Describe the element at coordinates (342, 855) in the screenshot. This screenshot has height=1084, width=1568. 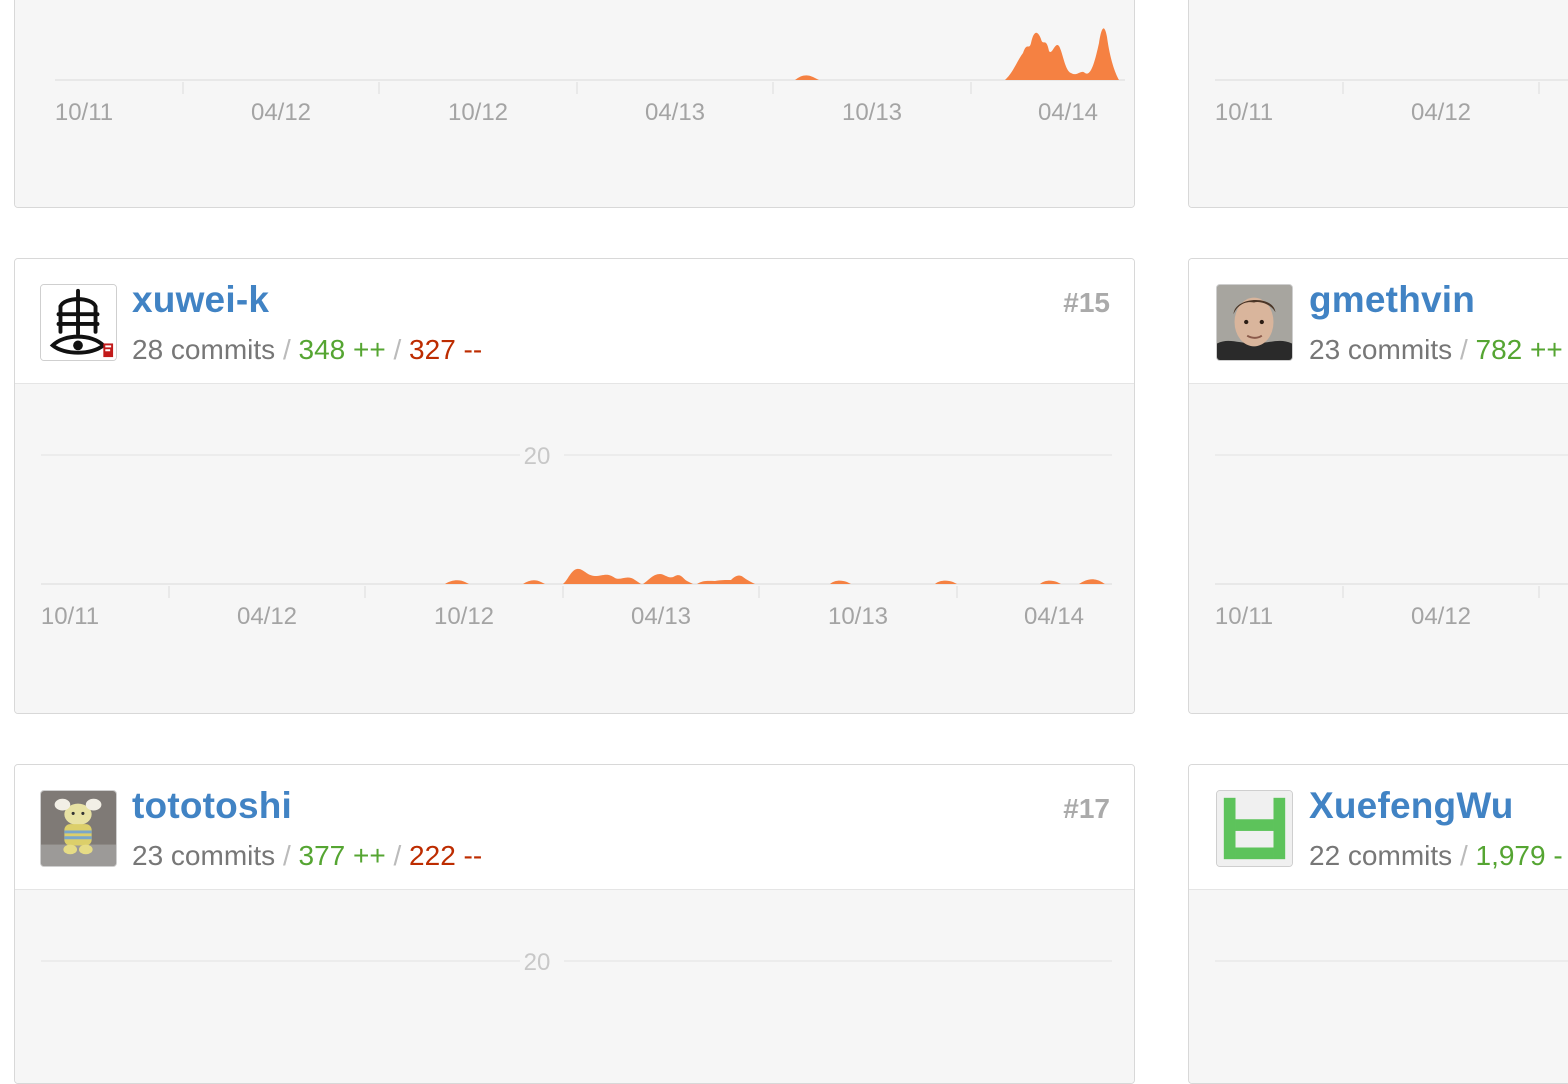
I see `additions-count: 377 ++` at that location.